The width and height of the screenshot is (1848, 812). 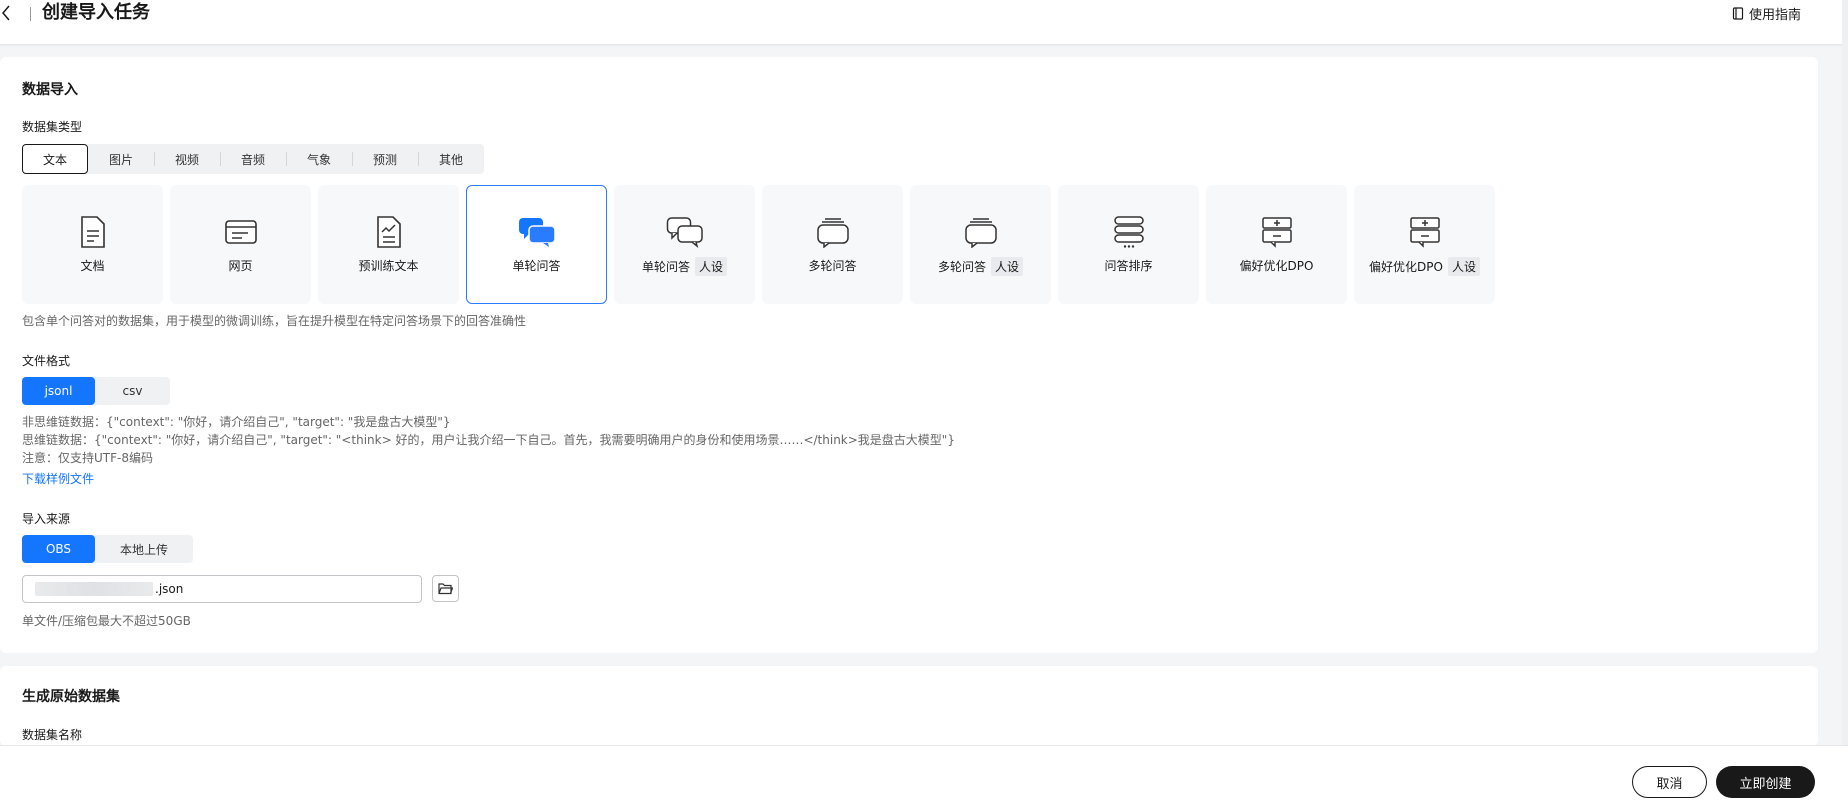 I want to click on dataset-type-tabs: 文本 图片 视频 音频 气象 预测 其他, so click(x=253, y=159).